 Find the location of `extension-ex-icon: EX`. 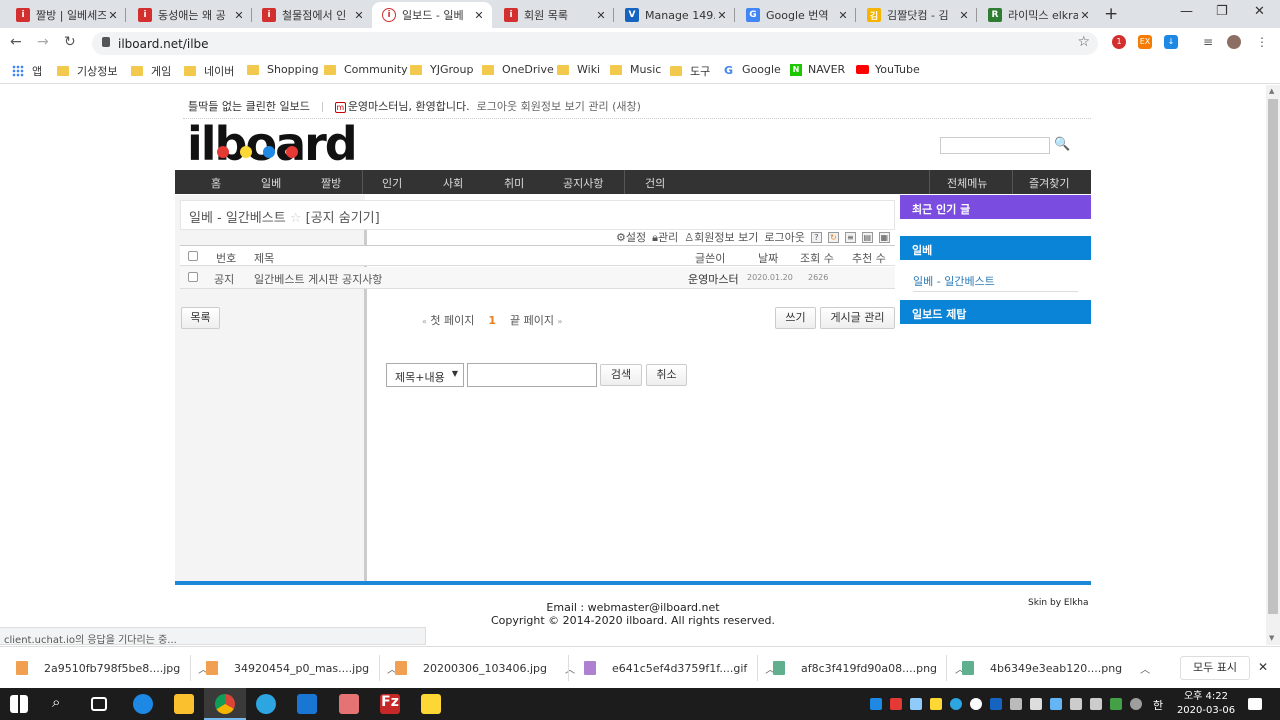

extension-ex-icon: EX is located at coordinates (1145, 42).